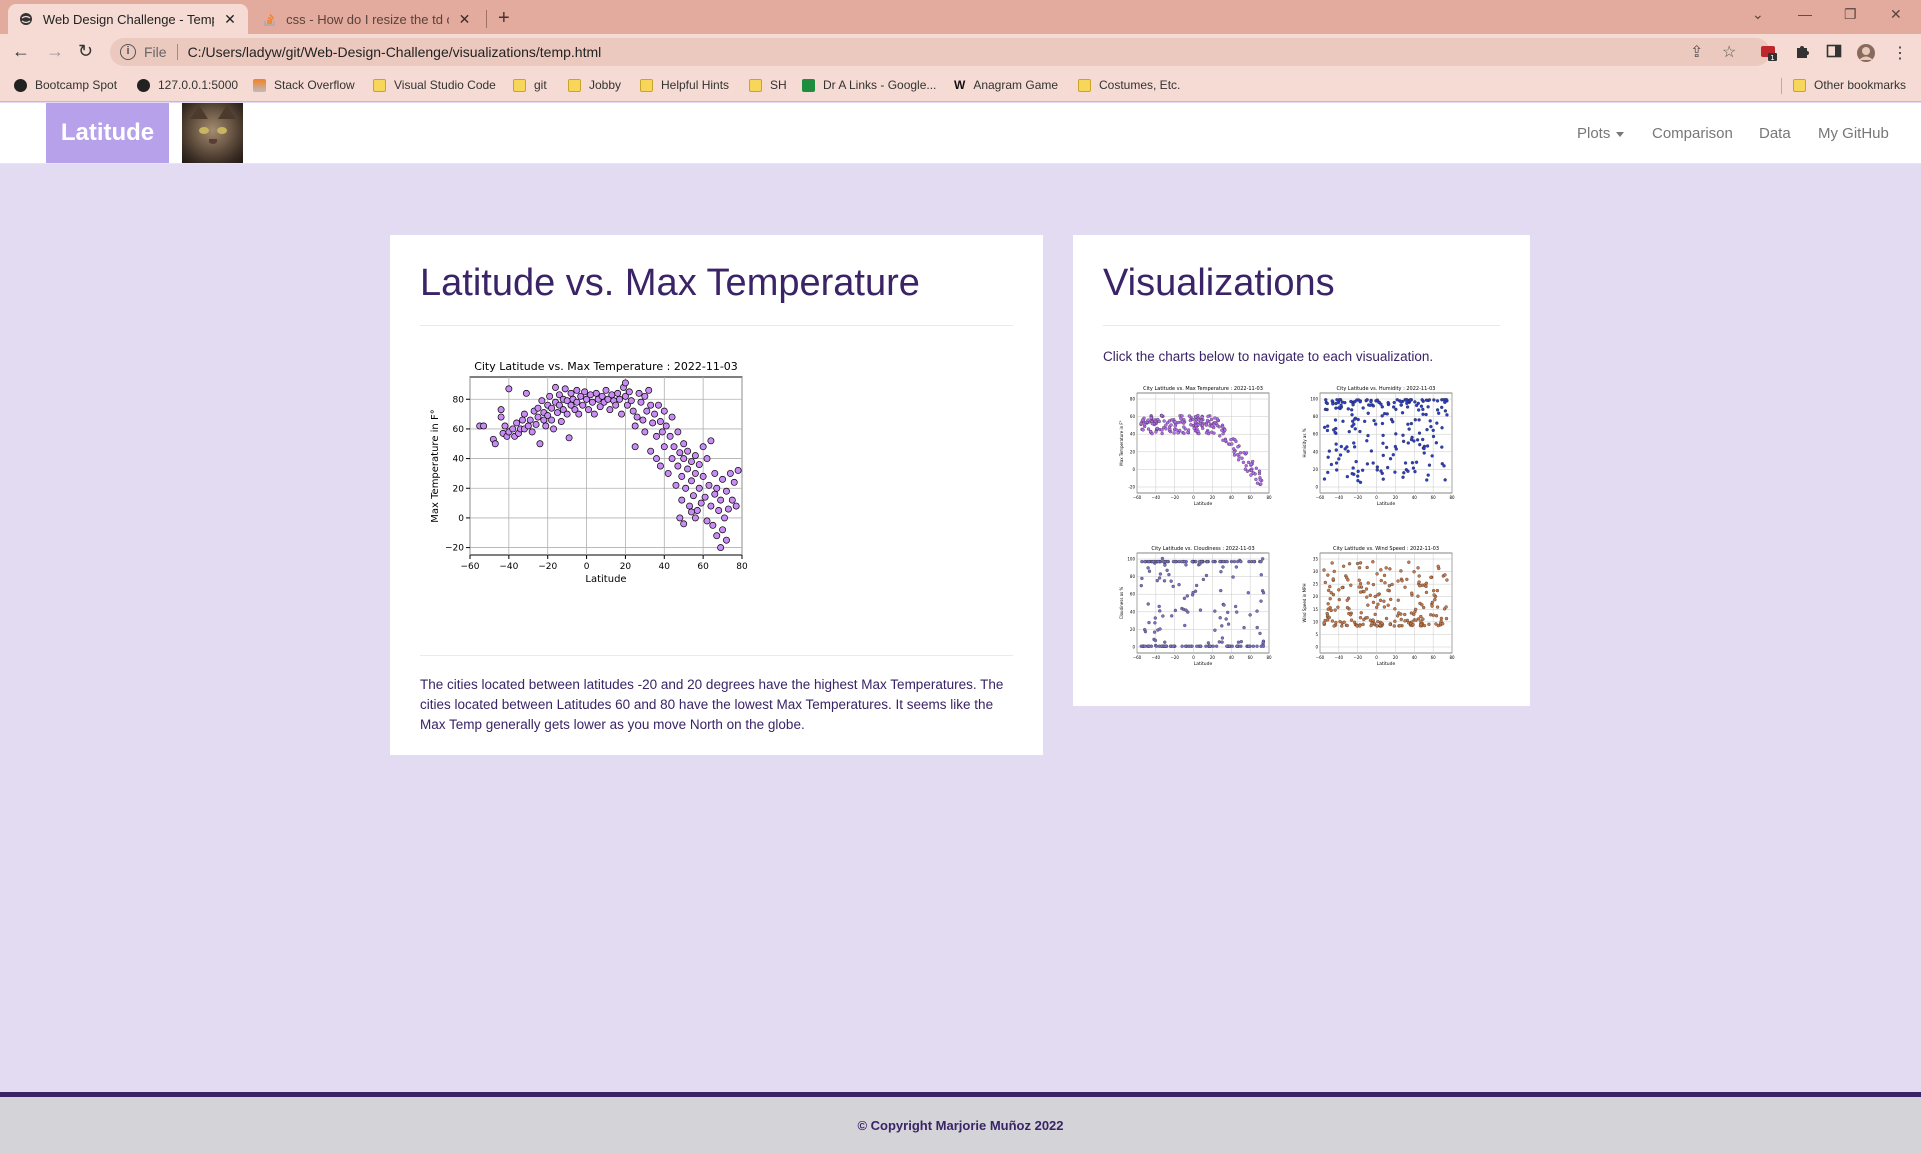 This screenshot has width=1921, height=1153. Describe the element at coordinates (1853, 133) in the screenshot. I see `nav-github: My GitHub` at that location.